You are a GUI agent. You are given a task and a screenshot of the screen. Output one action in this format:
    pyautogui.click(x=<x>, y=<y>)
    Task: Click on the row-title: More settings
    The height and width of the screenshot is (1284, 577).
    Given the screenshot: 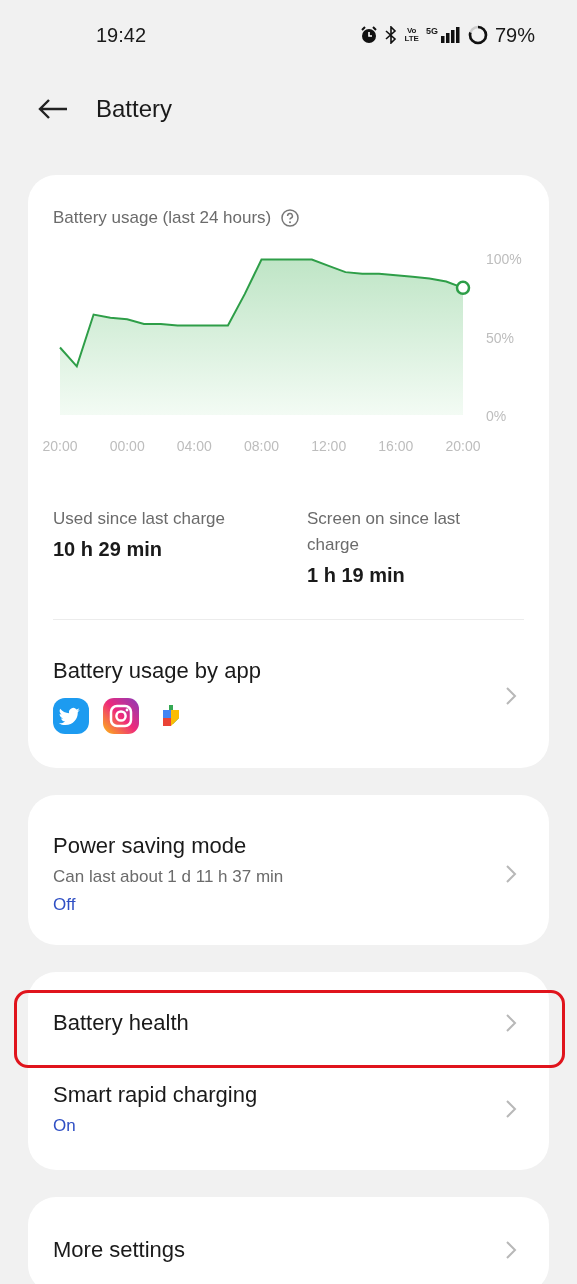 What is the action you would take?
    pyautogui.click(x=120, y=1250)
    